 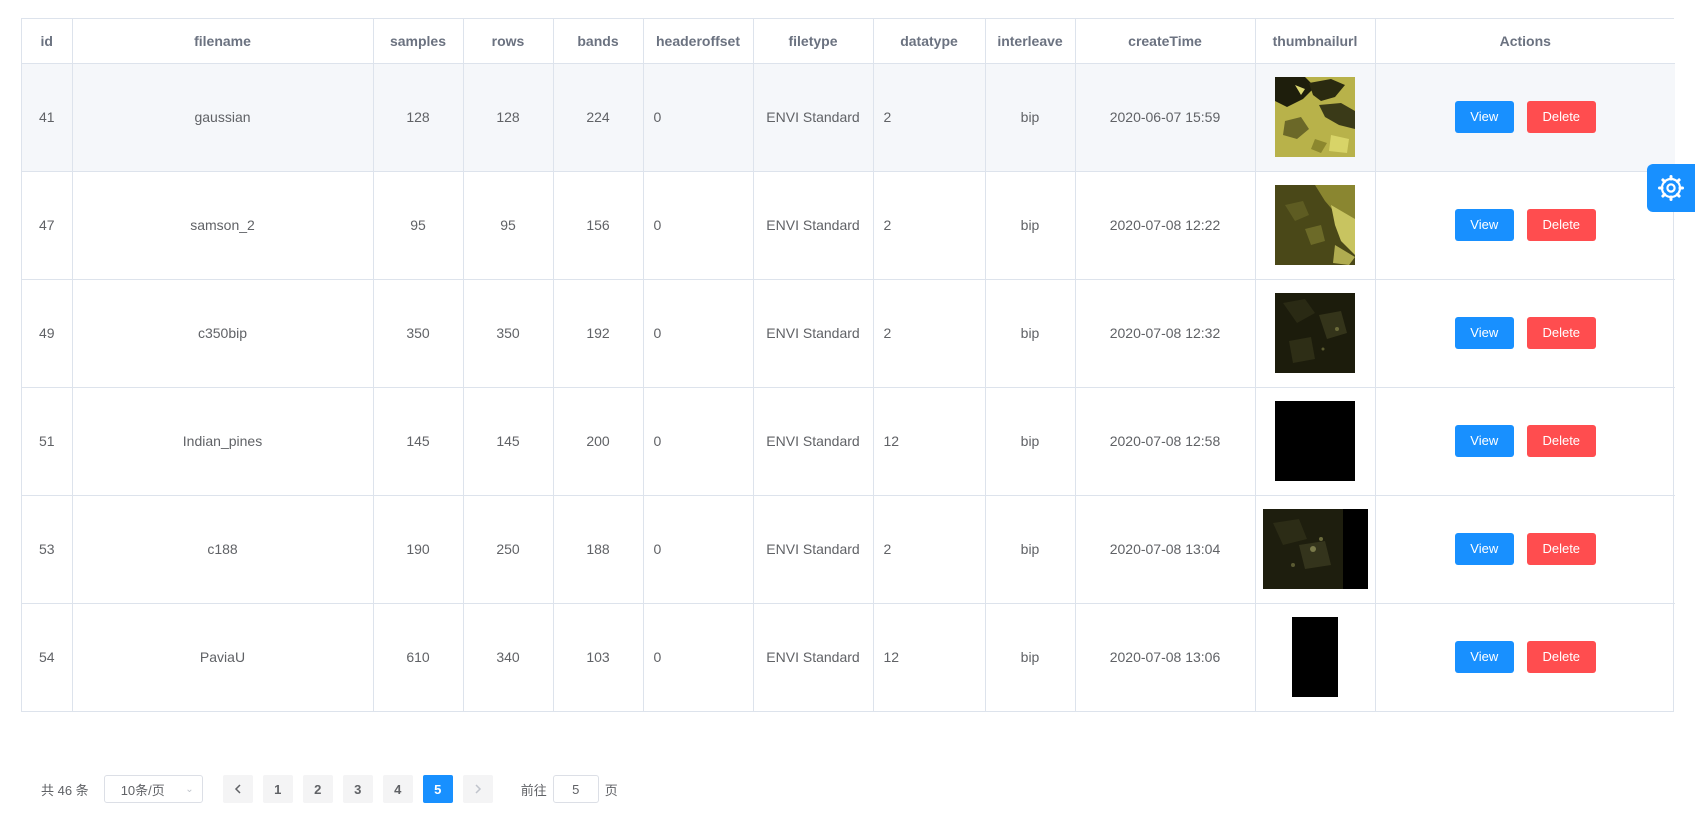 I want to click on cell-filename: gaussian, so click(x=223, y=117).